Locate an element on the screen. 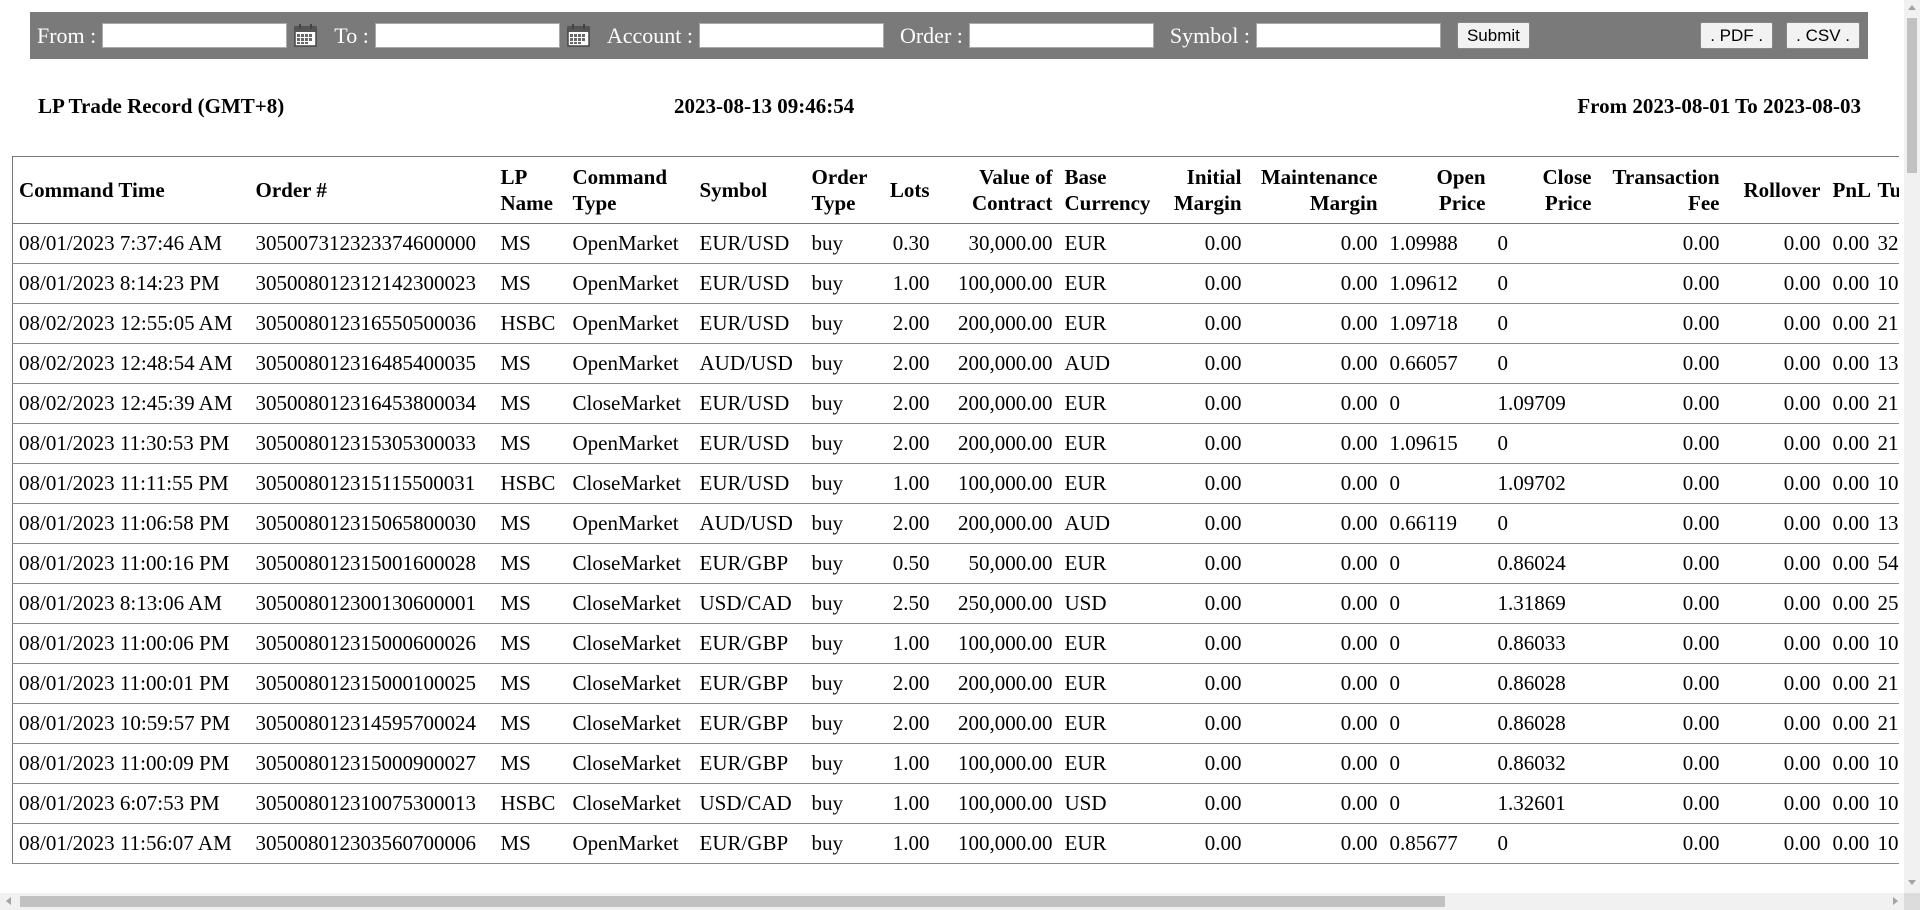  col-header-value-of-contract: Value of Contract is located at coordinates (997, 190).